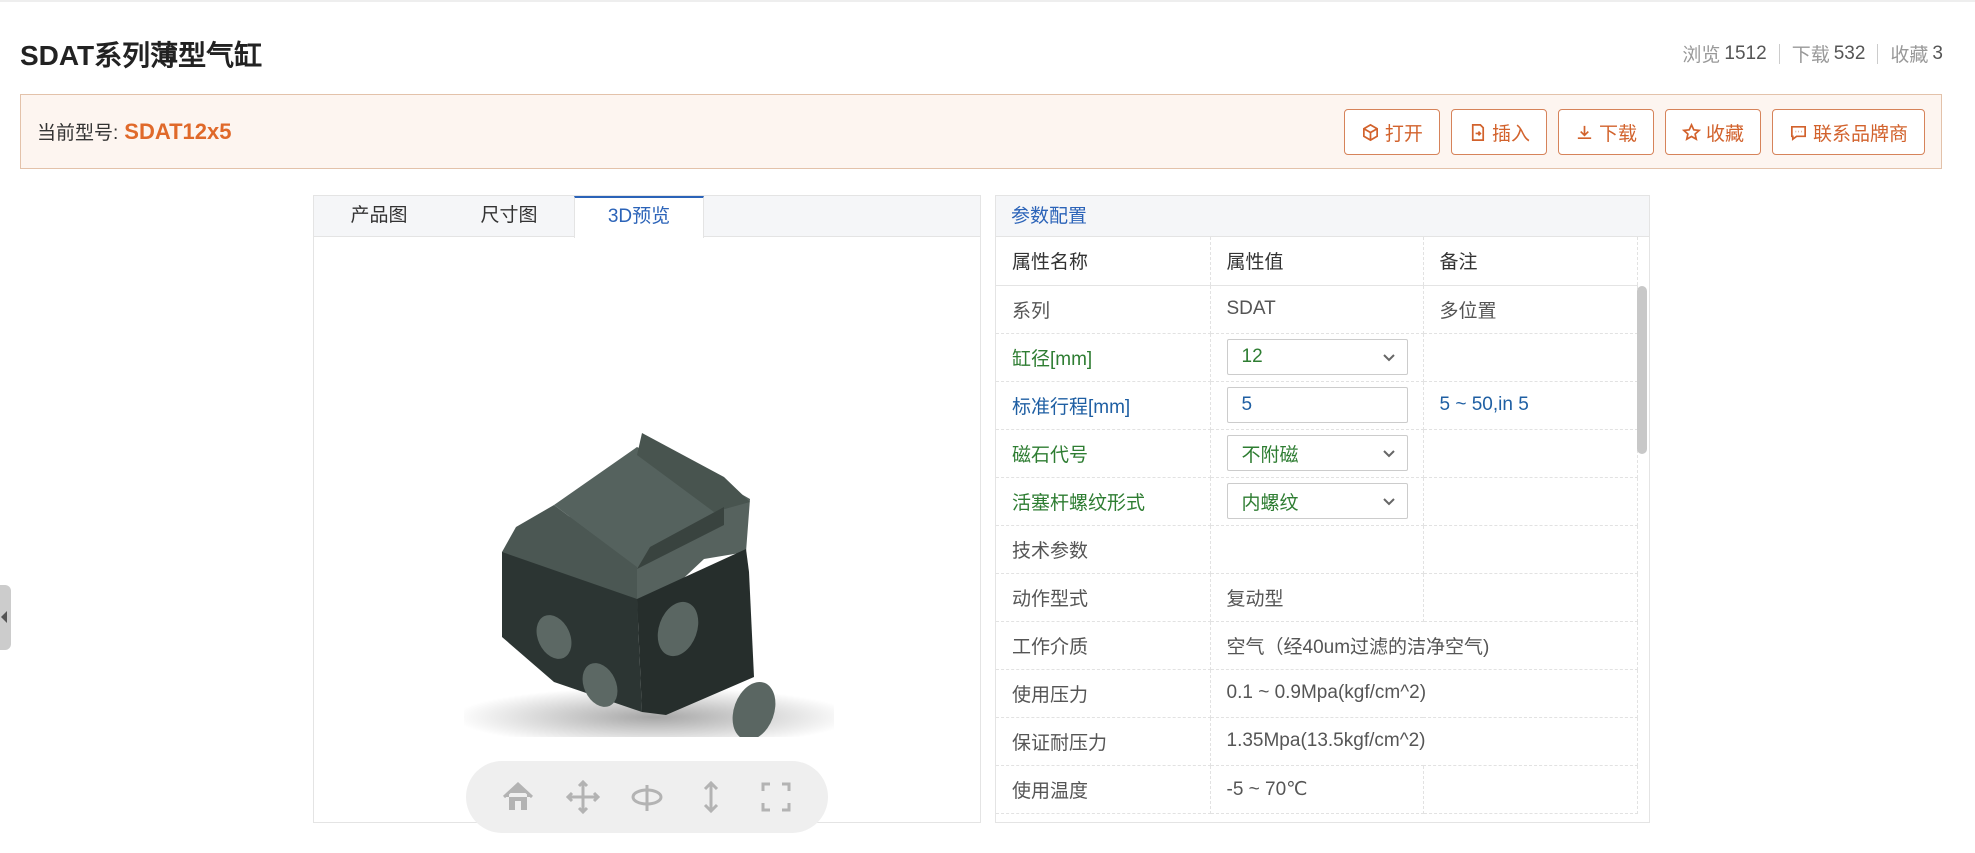 The height and width of the screenshot is (853, 1975). I want to click on tab-dimension-drawing: 尺寸图, so click(509, 216).